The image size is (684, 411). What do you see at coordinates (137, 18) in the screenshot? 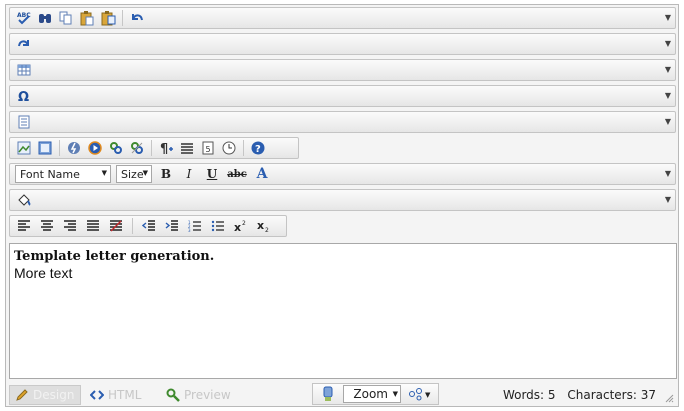
I see `undo-icon` at bounding box center [137, 18].